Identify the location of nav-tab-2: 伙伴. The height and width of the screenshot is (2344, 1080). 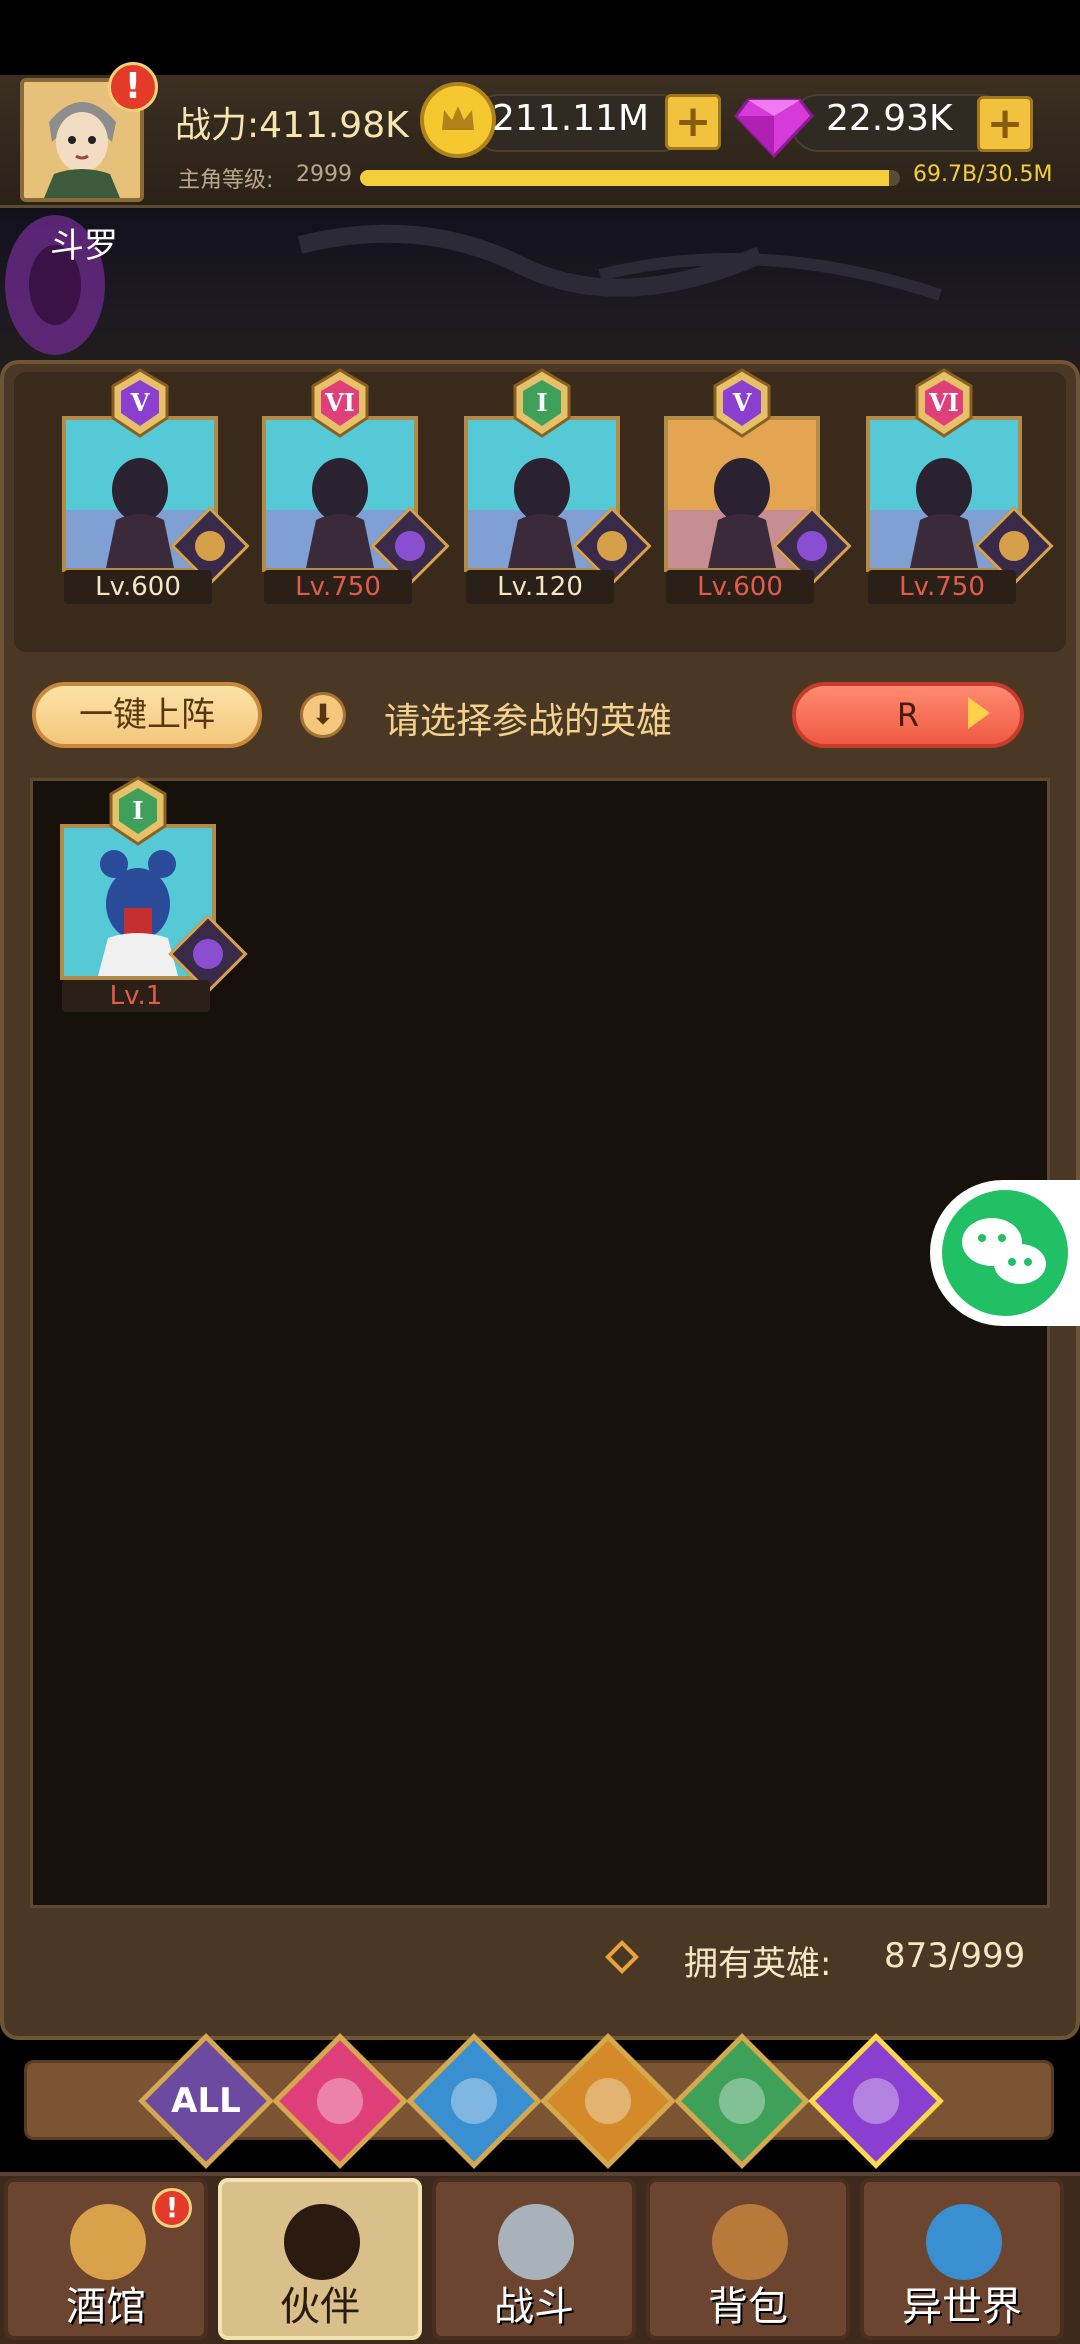
(320, 2259).